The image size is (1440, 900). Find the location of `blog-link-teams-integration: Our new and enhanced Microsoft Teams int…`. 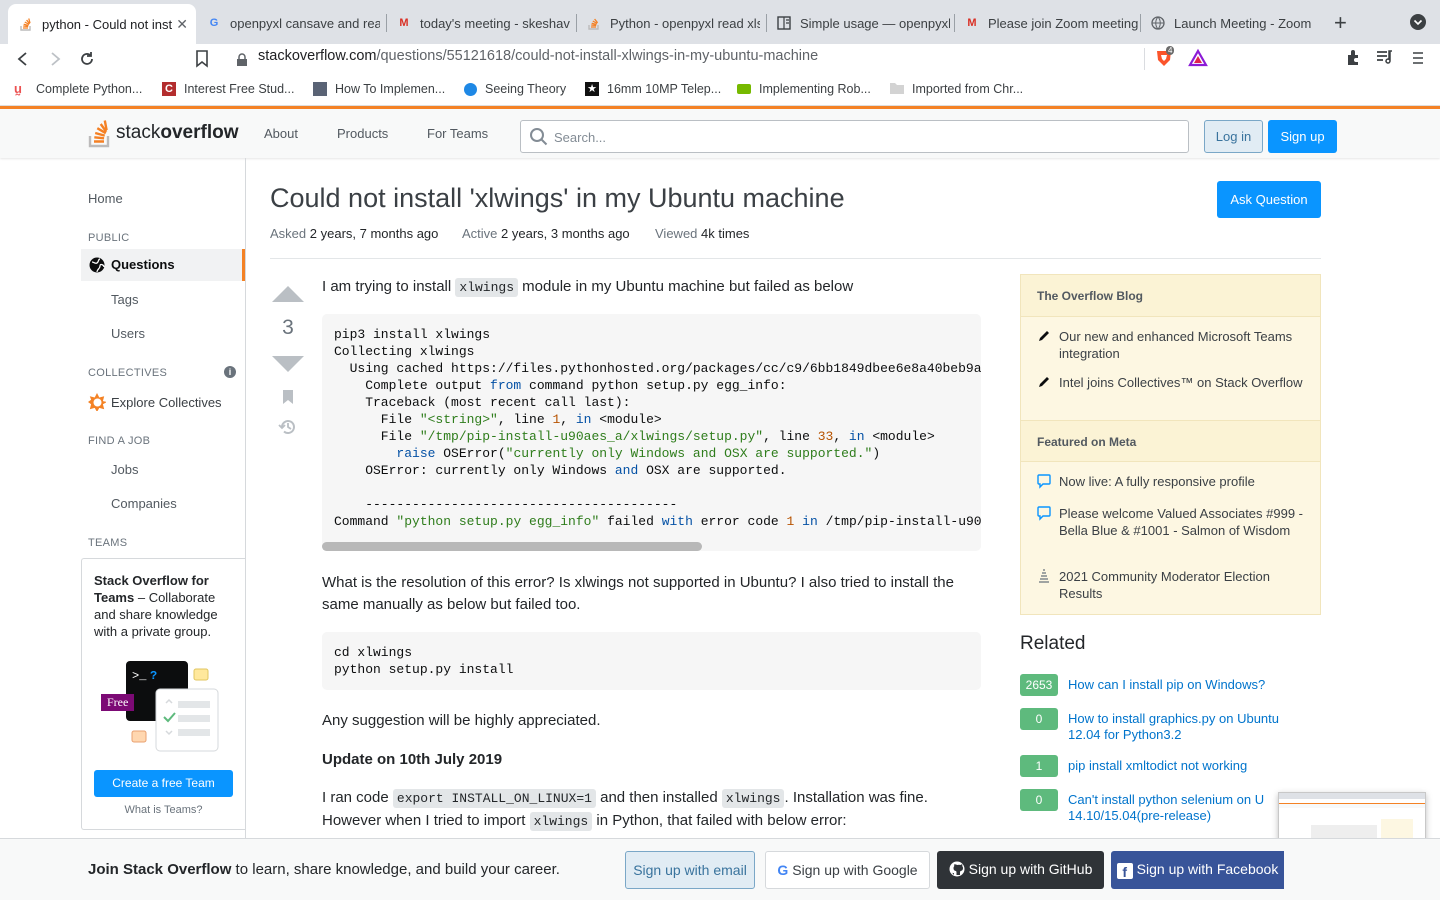

blog-link-teams-integration: Our new and enhanced Microsoft Teams int… is located at coordinates (1184, 345).